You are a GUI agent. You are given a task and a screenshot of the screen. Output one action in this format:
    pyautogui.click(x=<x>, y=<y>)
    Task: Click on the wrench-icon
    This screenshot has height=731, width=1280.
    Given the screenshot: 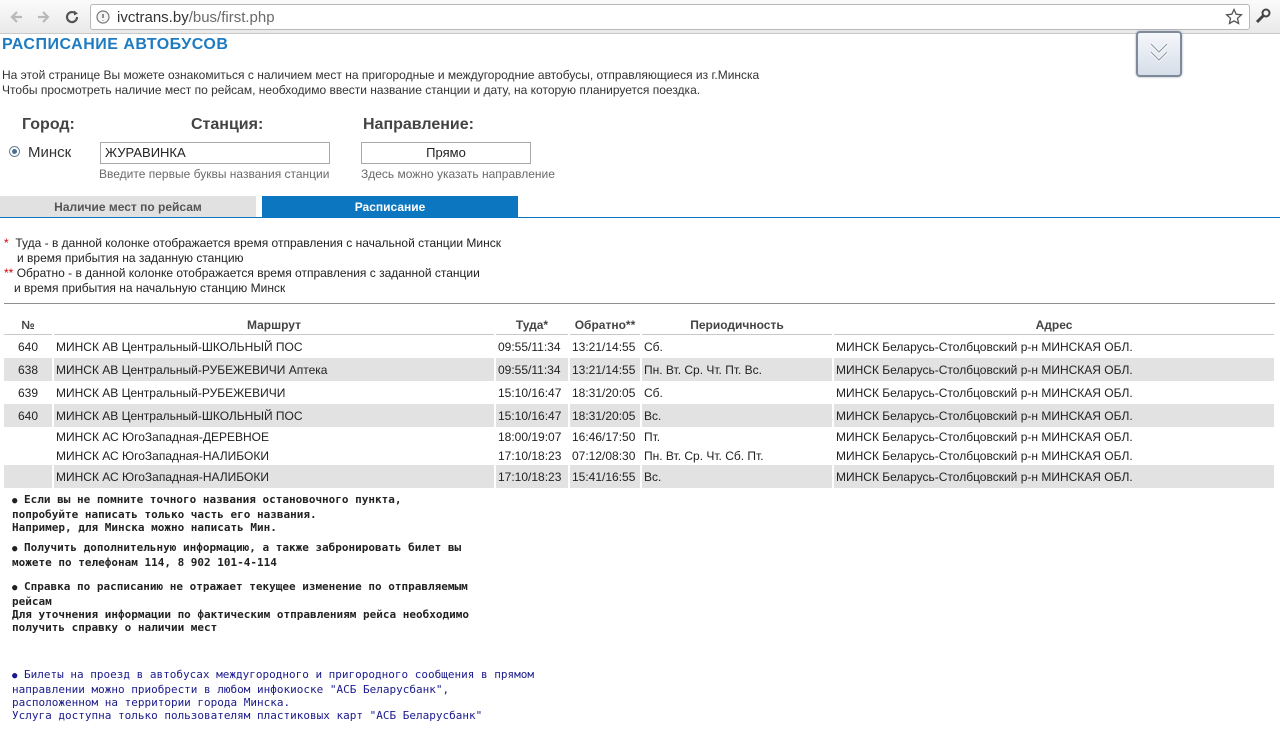 What is the action you would take?
    pyautogui.click(x=1263, y=18)
    